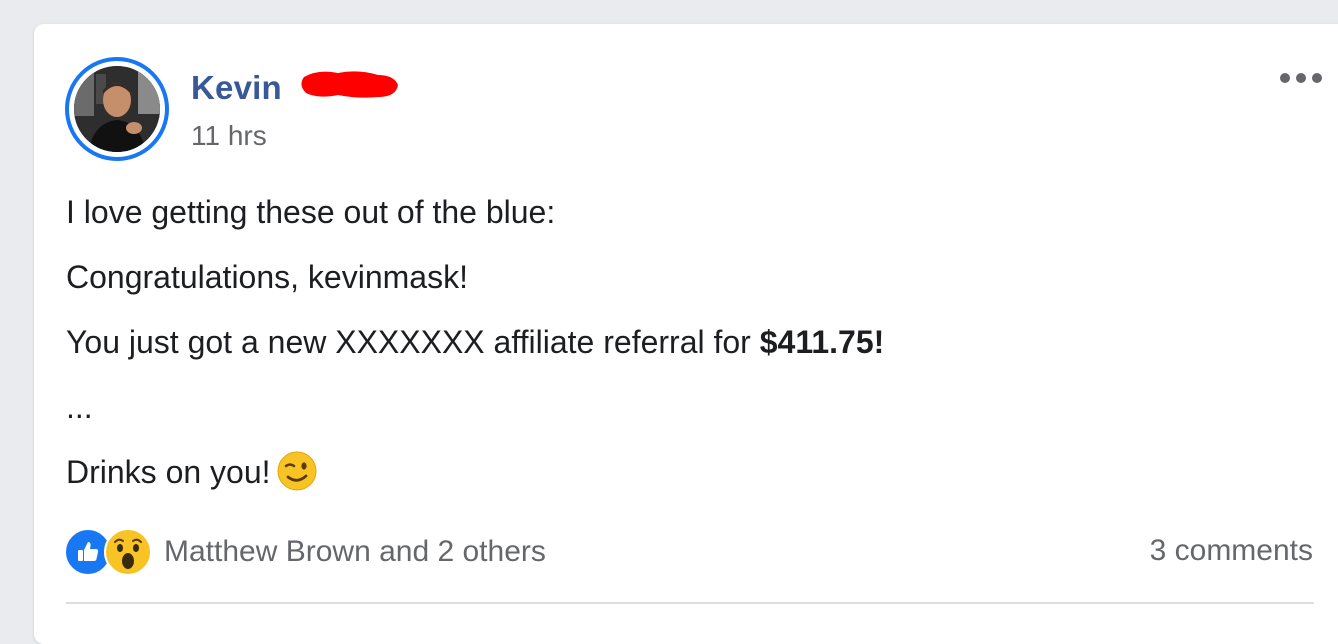  I want to click on winking-face-icon, so click(297, 476).